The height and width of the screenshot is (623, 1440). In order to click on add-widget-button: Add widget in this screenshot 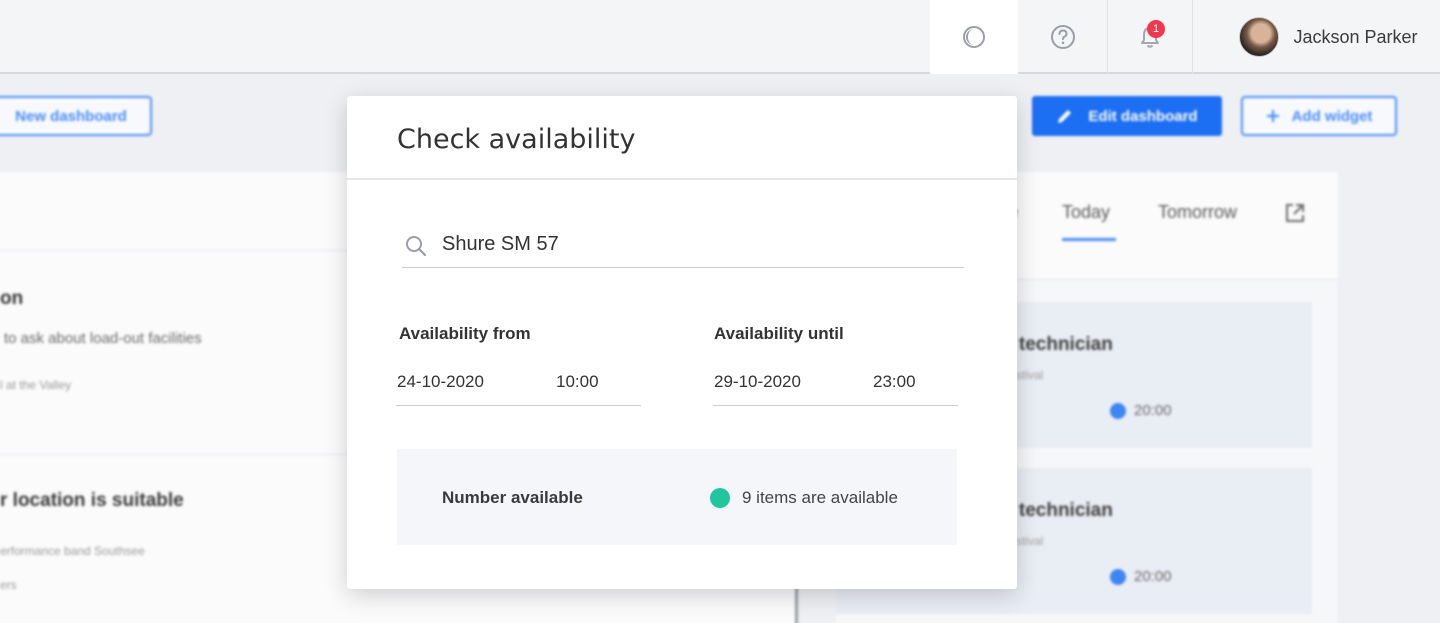, I will do `click(1319, 116)`.